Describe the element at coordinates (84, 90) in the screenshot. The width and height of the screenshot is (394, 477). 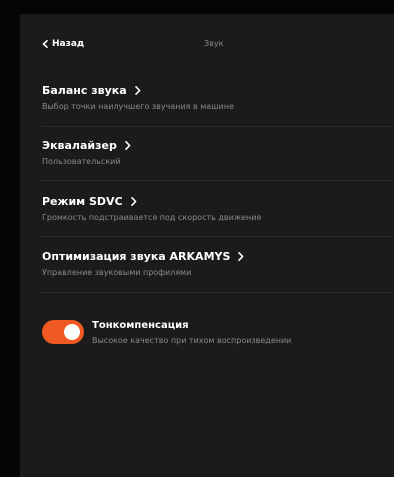
I see `sound-balance-label: Баланс звука` at that location.